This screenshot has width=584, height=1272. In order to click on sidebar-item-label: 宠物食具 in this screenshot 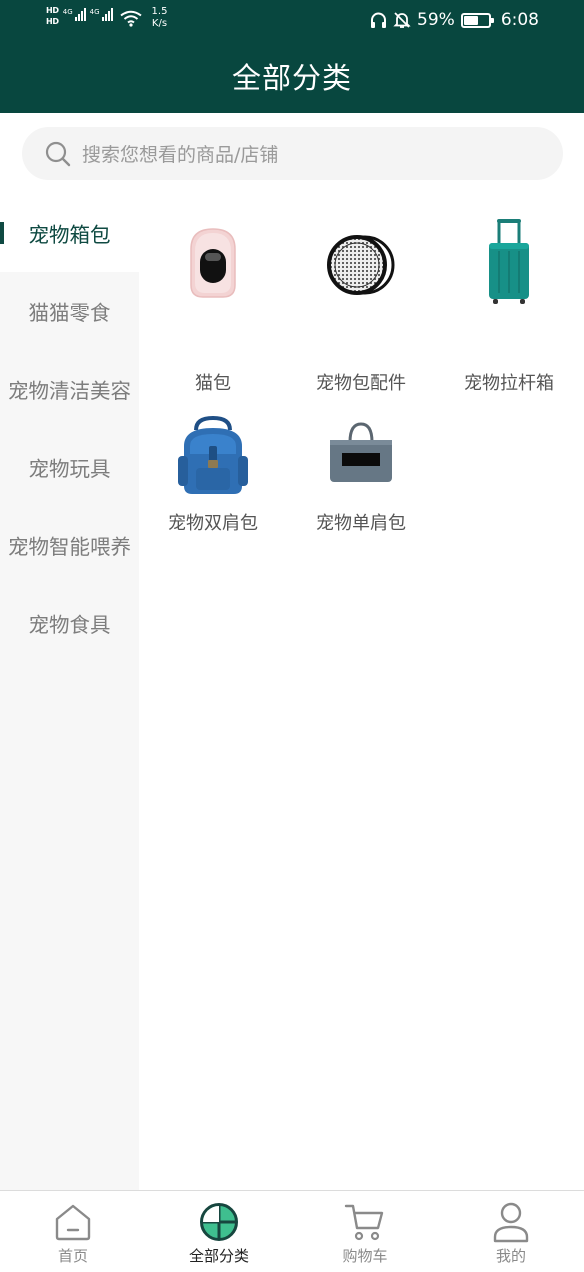, I will do `click(69, 625)`.